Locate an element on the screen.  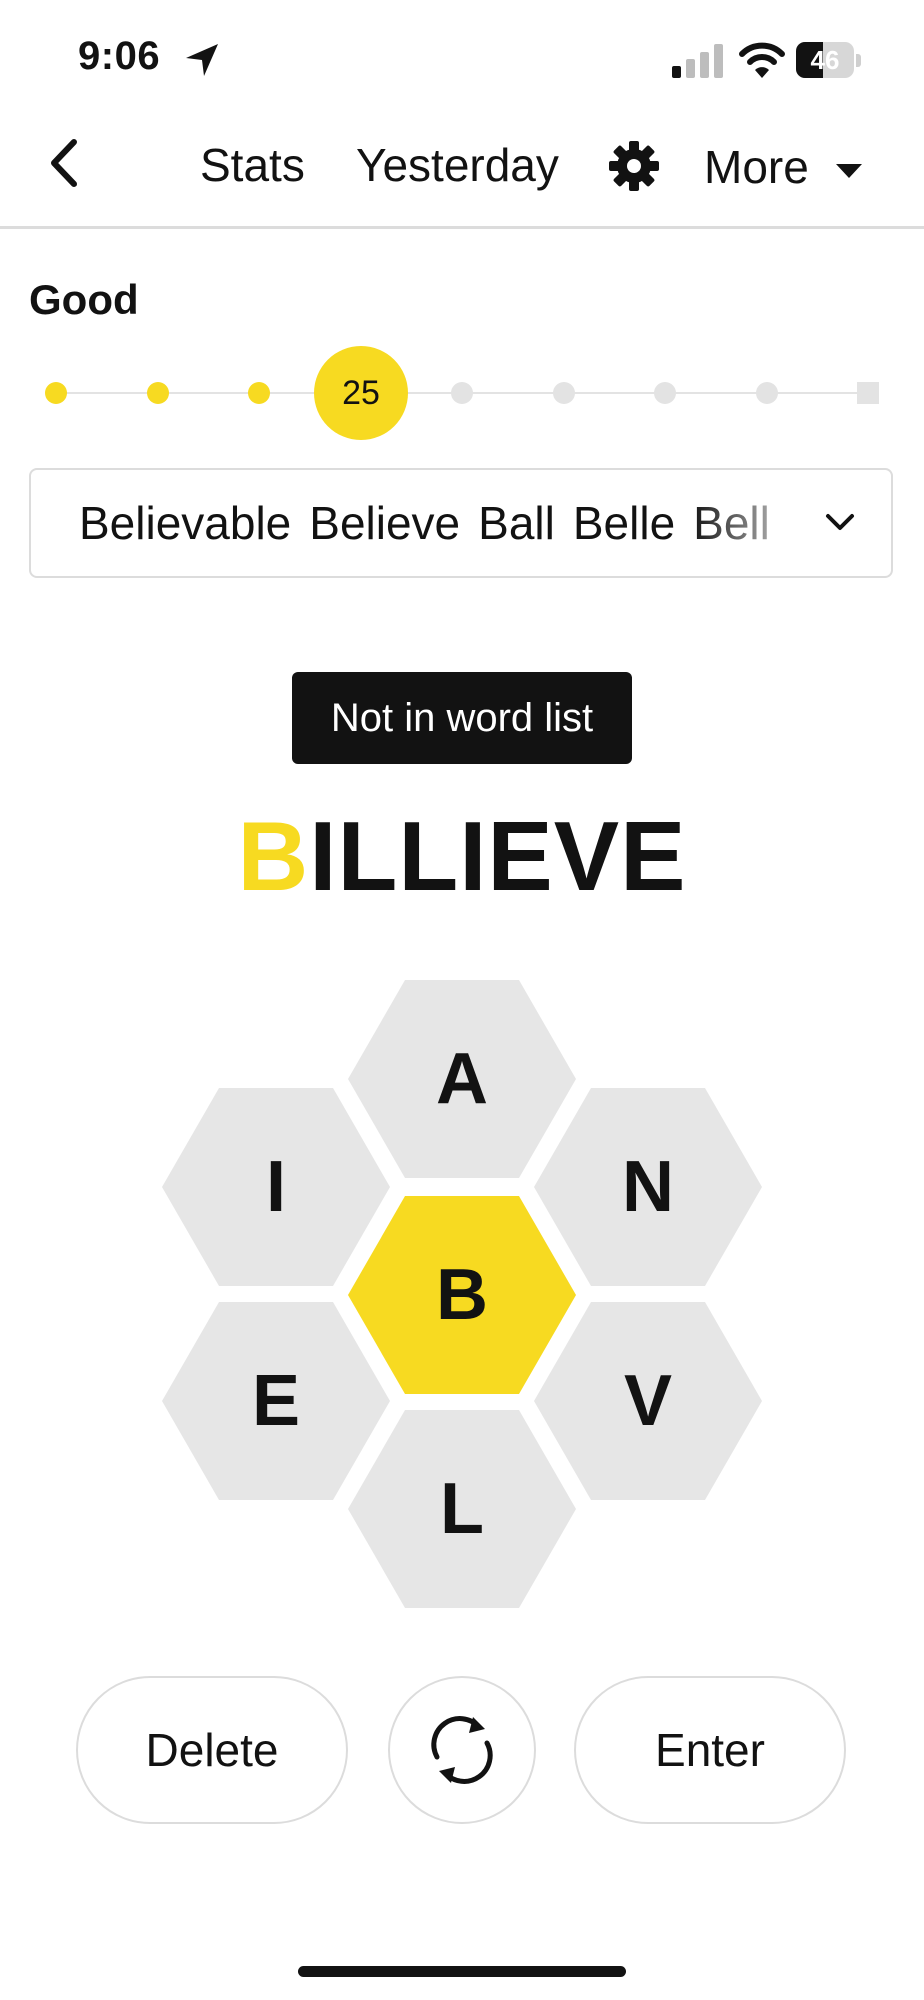
battery-indicator: 46 is located at coordinates (829, 61).